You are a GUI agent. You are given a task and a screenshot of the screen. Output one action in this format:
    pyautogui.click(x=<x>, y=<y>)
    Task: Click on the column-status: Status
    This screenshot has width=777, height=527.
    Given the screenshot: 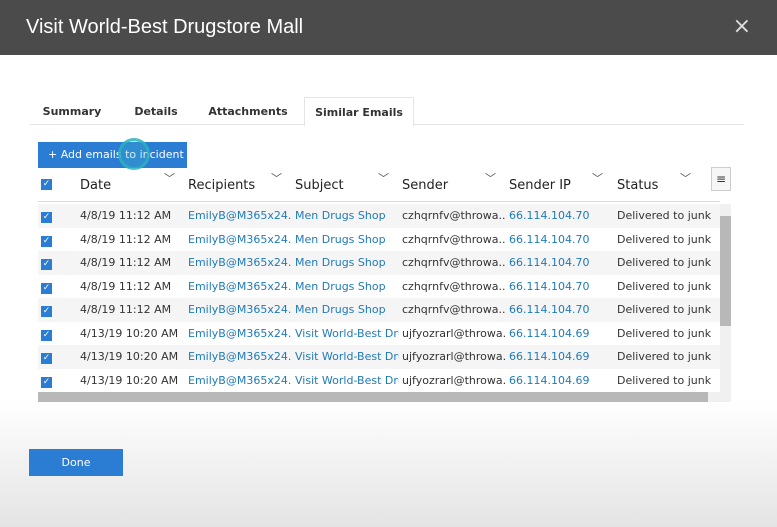 What is the action you would take?
    pyautogui.click(x=637, y=185)
    